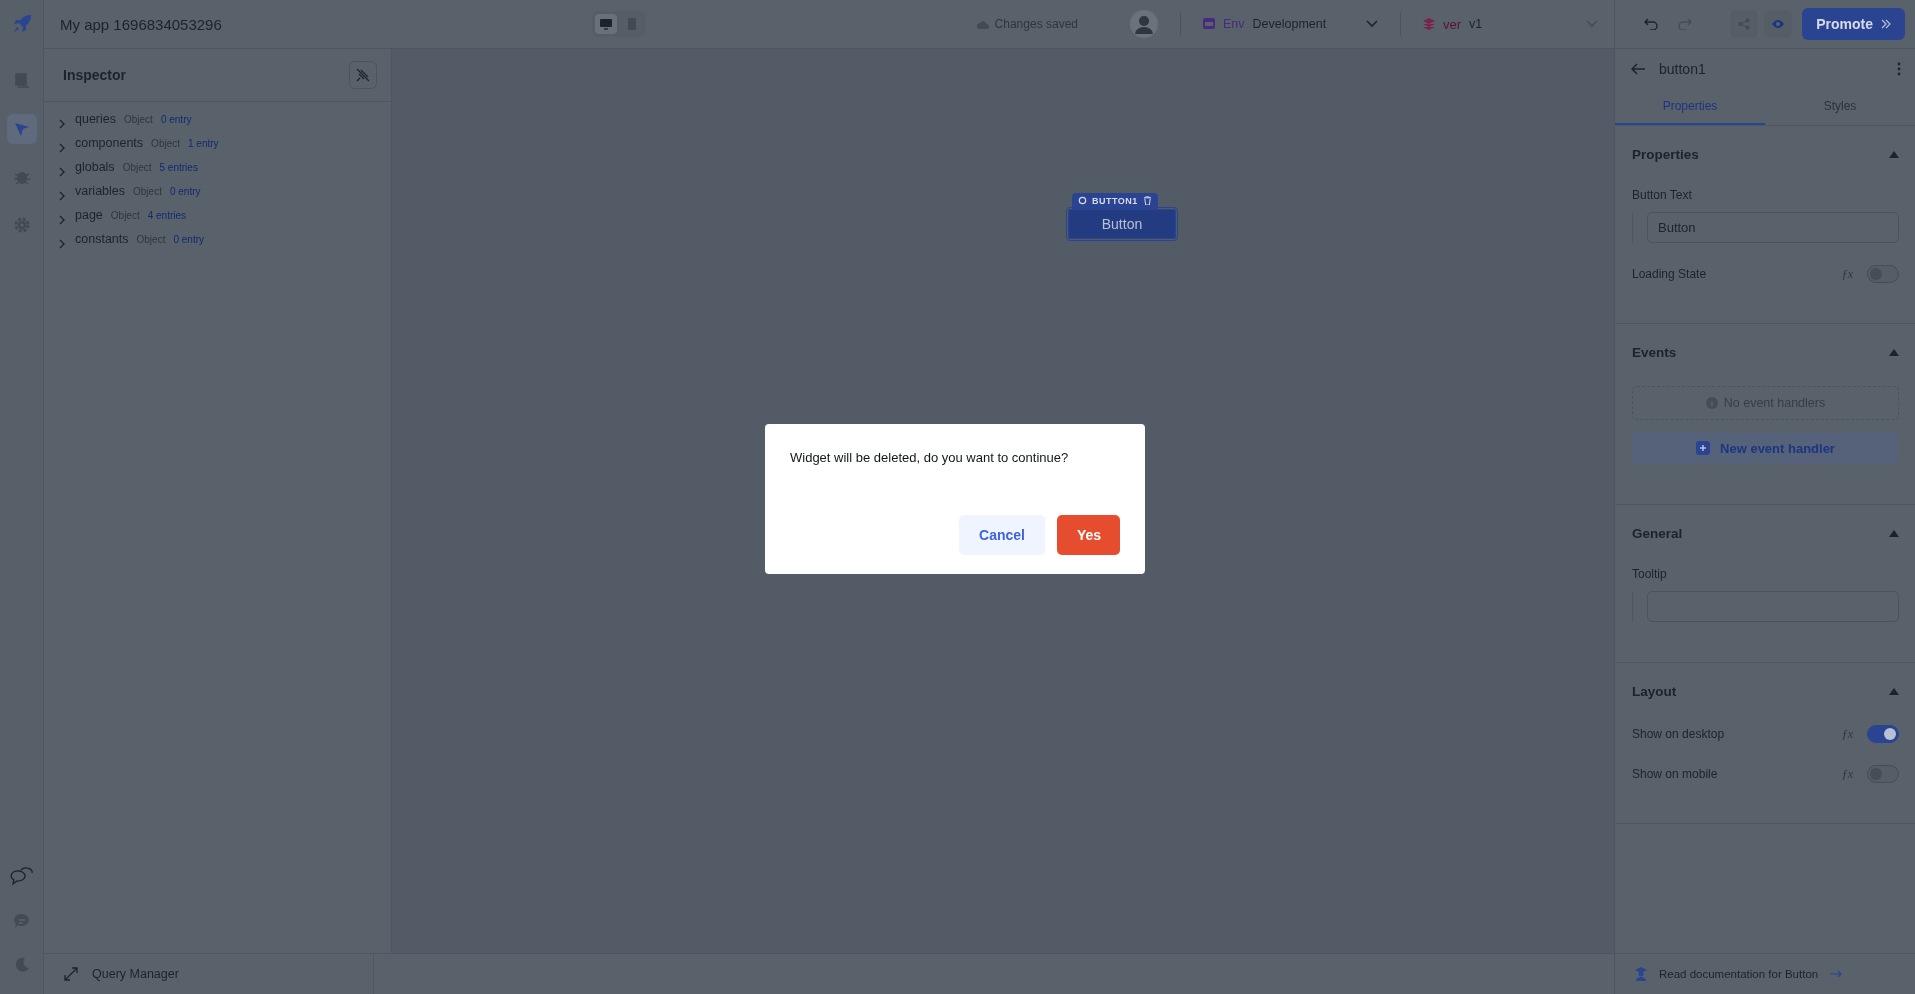 Image resolution: width=1915 pixels, height=994 pixels. What do you see at coordinates (1147, 200) in the screenshot?
I see `trash-icon` at bounding box center [1147, 200].